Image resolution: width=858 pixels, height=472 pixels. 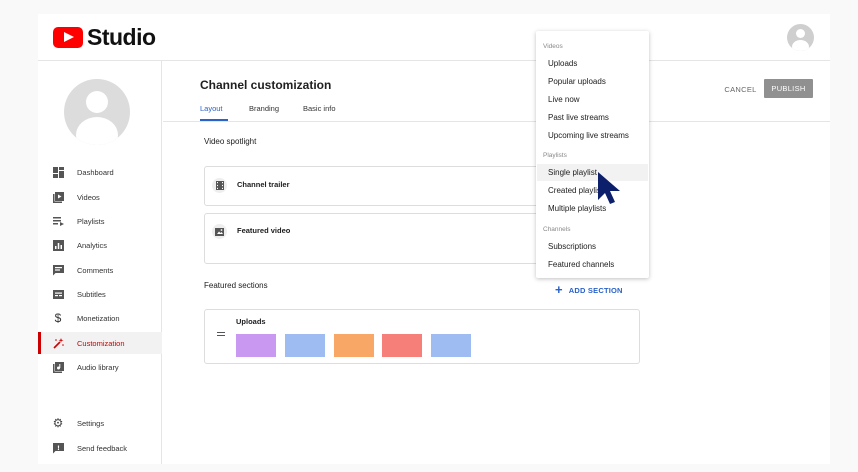 I want to click on mouse-pointer-icon, so click(x=609, y=188).